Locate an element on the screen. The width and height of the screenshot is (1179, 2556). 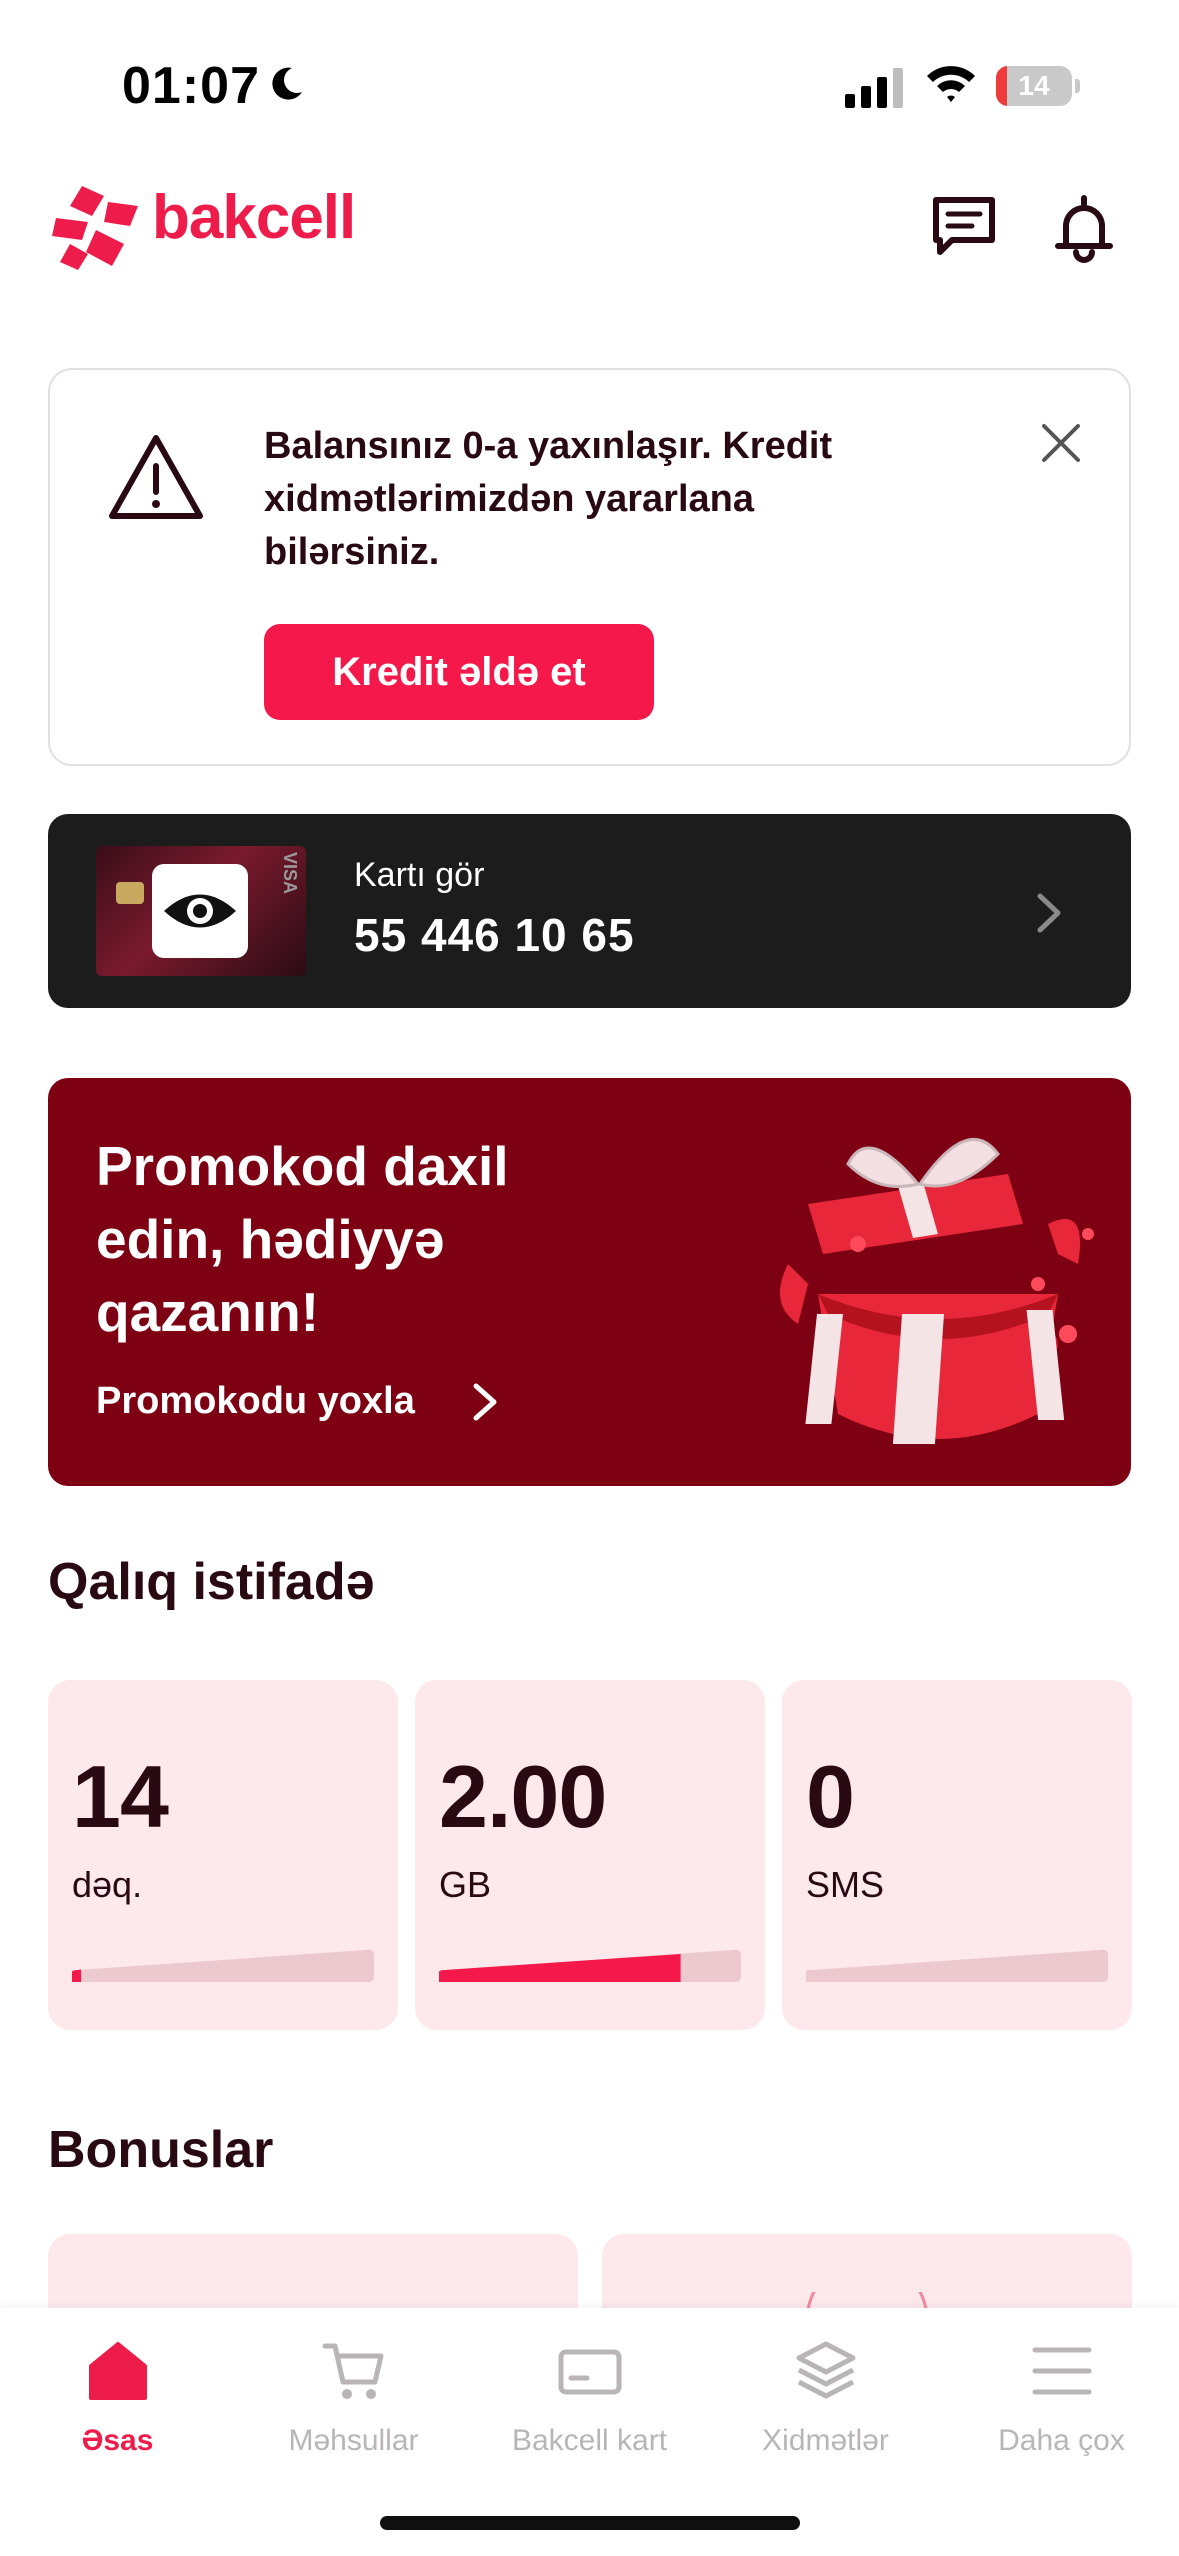
eye-icon is located at coordinates (200, 911).